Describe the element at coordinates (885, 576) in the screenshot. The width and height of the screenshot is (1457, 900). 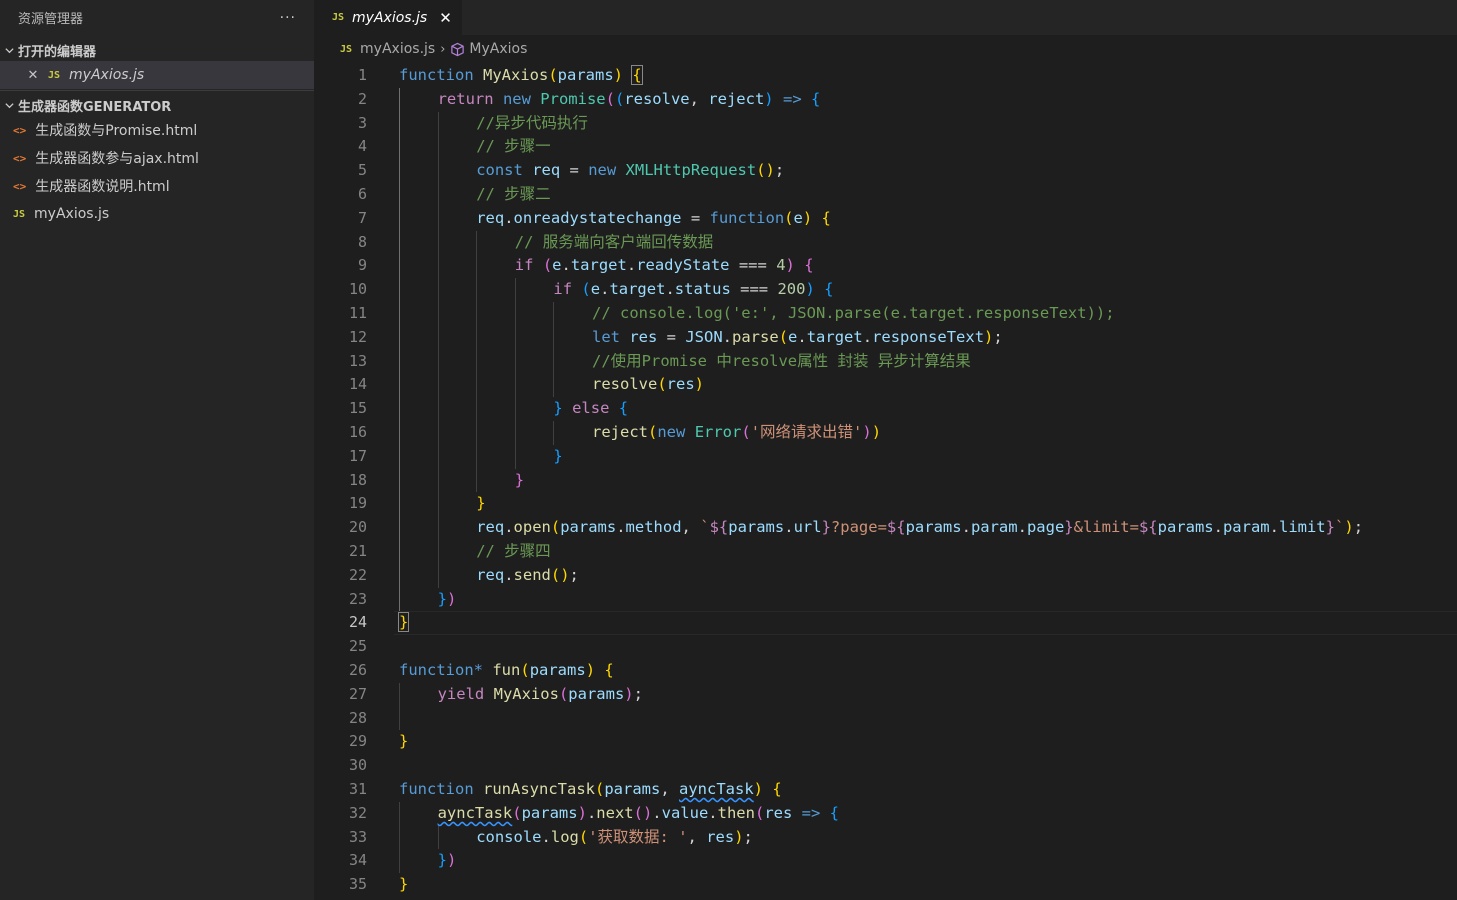
I see `code-line: 22 req.send();` at that location.